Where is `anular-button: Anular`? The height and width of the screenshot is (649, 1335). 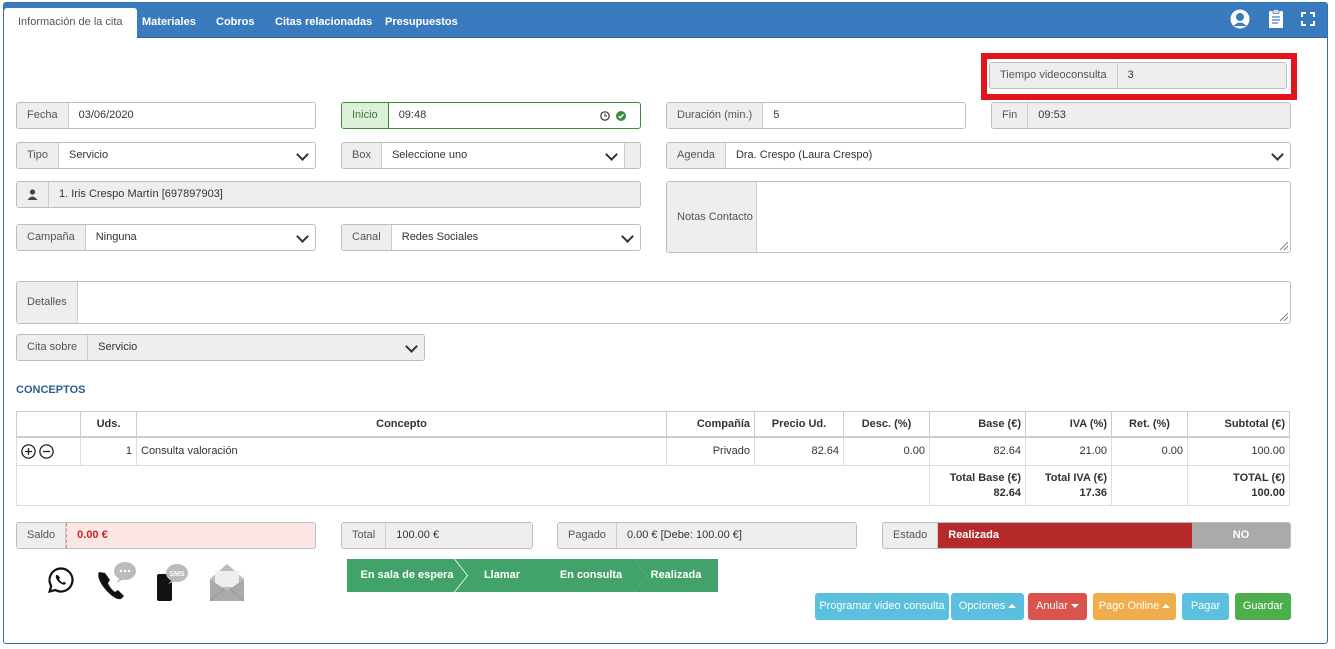
anular-button: Anular is located at coordinates (1057, 606).